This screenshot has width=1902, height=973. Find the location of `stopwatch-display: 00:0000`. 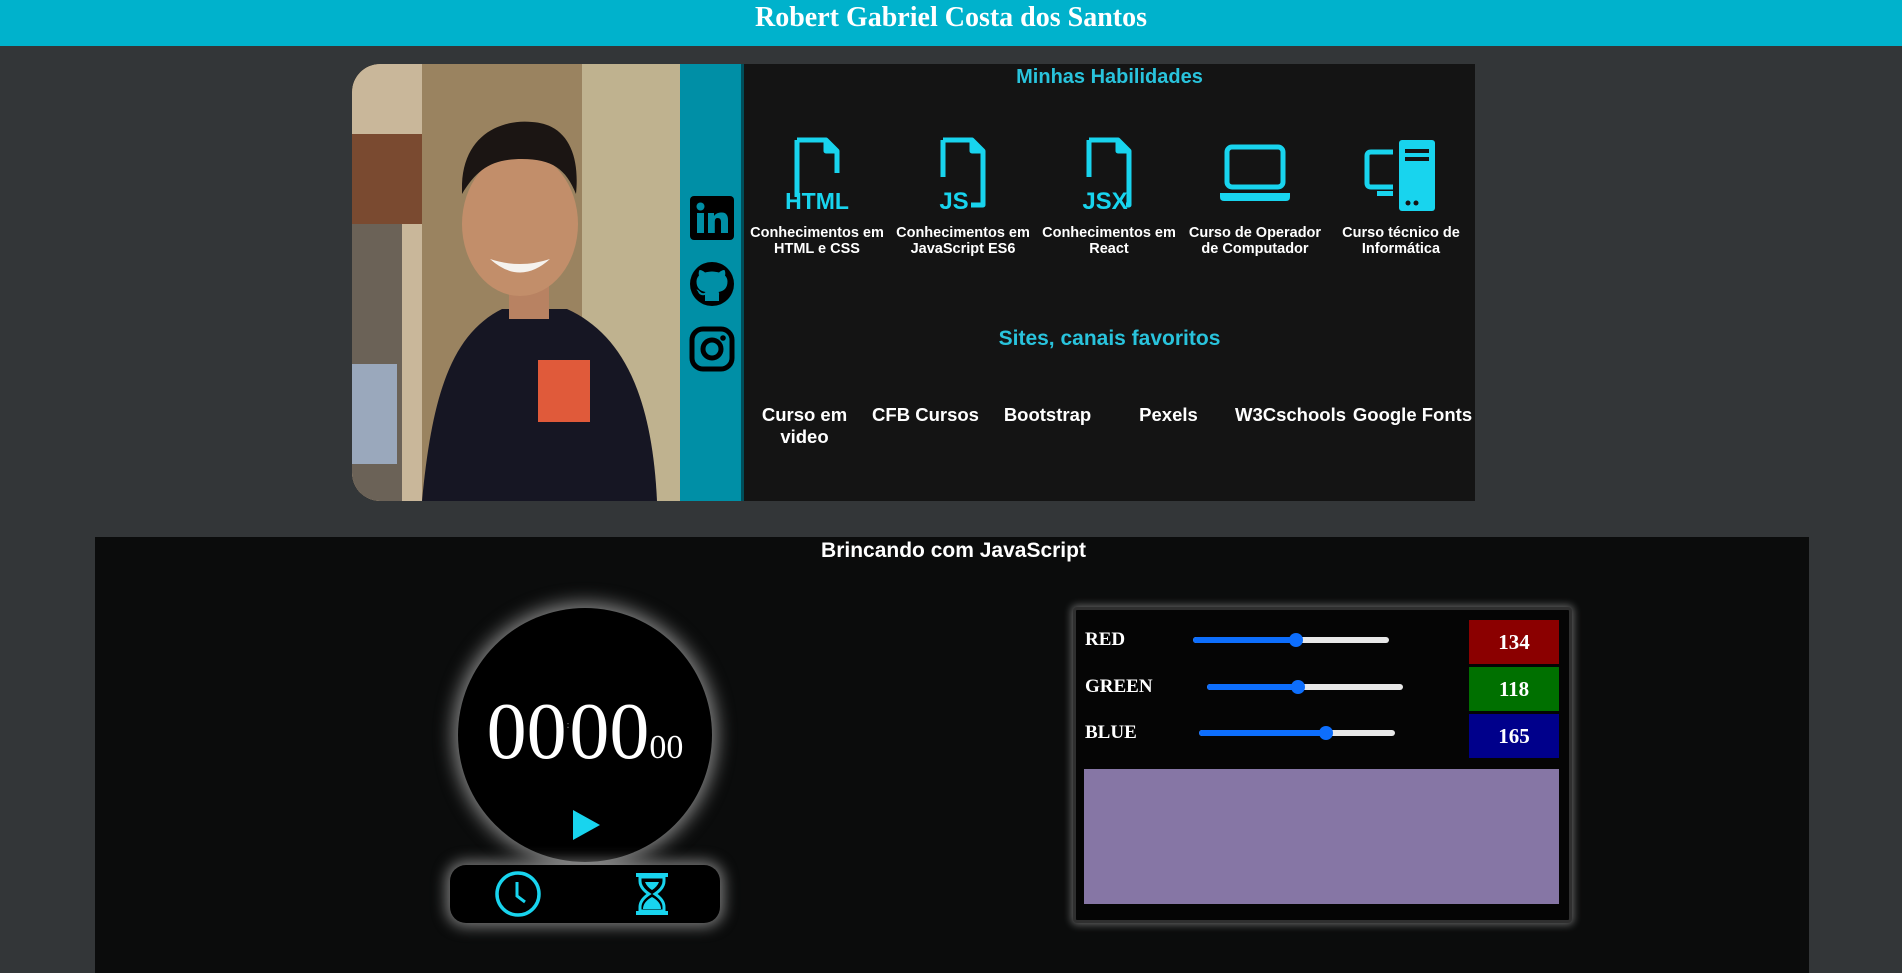

stopwatch-display: 00:0000 is located at coordinates (585, 735).